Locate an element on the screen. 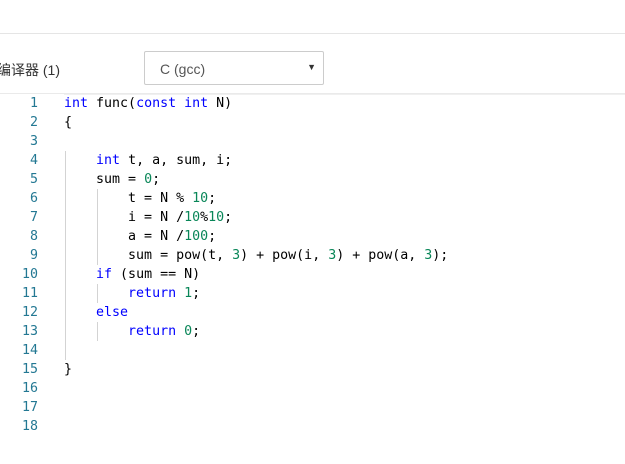 This screenshot has width=625, height=464. code-line: 3 is located at coordinates (312, 141).